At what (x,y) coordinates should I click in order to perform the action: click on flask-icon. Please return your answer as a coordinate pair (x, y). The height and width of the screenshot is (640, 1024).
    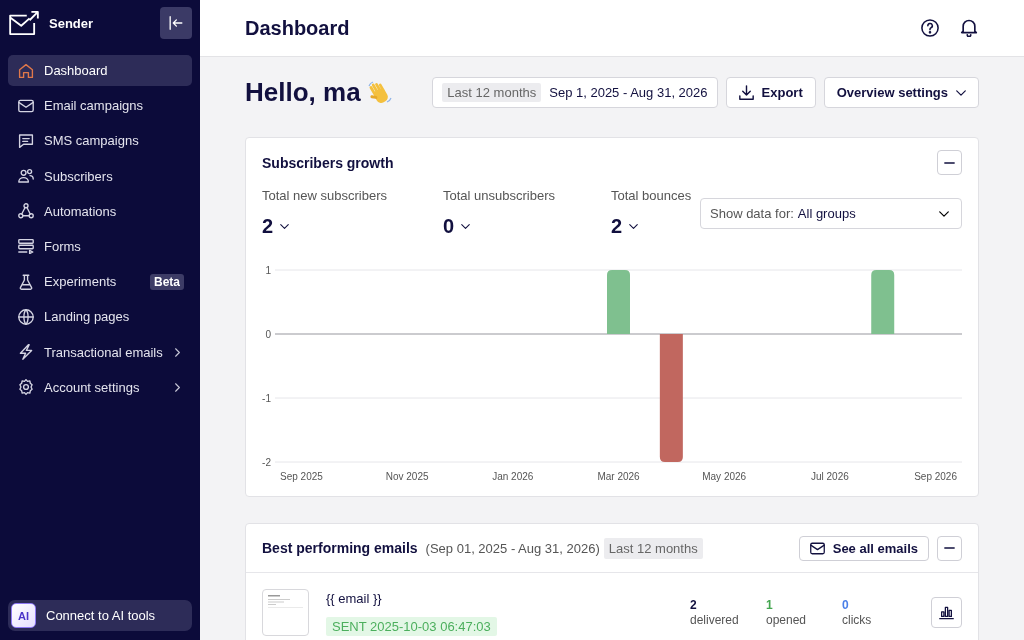
    Looking at the image, I should click on (26, 281).